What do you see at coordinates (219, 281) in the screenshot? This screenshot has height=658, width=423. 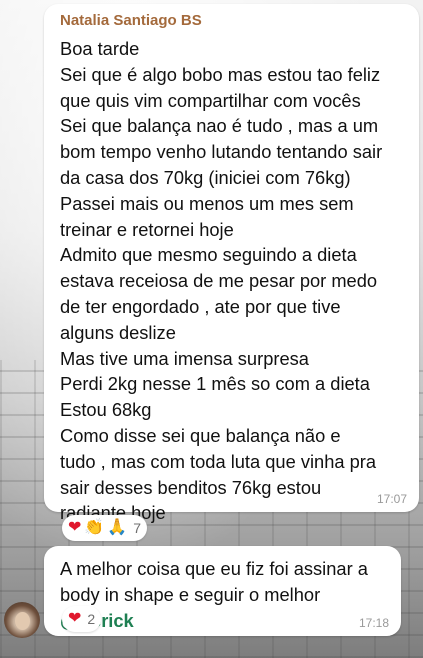 I see `message-line: estava receiosa de me pesar por medo` at bounding box center [219, 281].